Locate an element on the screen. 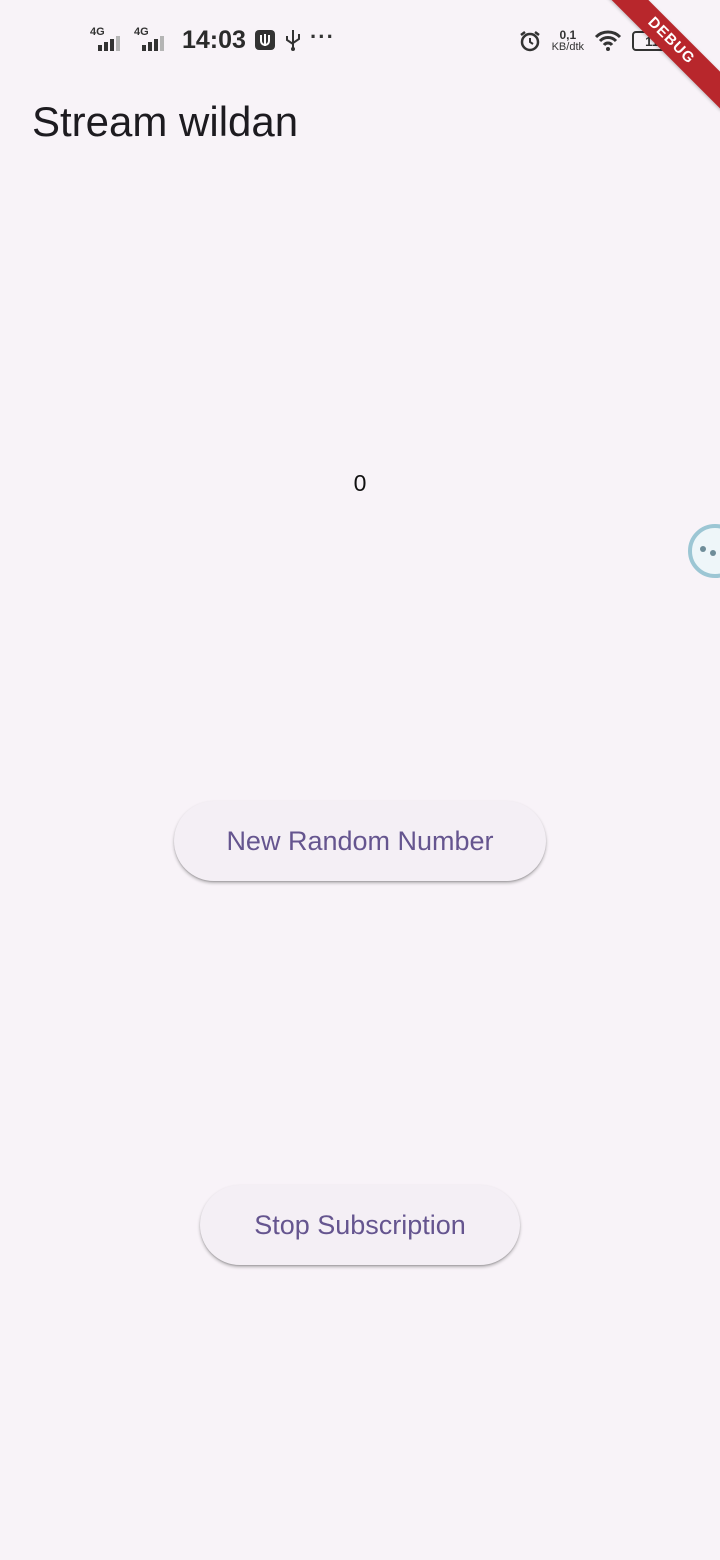  debug-banner: DEBUG is located at coordinates (660, 60).